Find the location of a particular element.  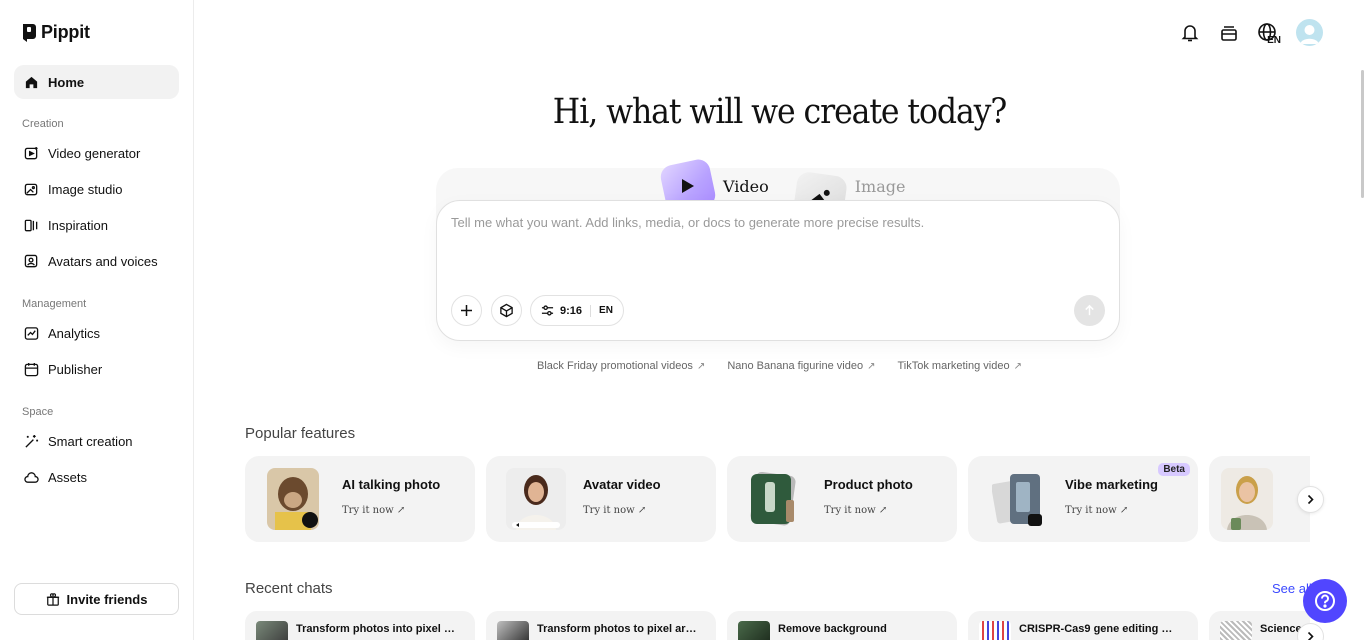

sidebar-item-label: Image studio is located at coordinates (85, 189).